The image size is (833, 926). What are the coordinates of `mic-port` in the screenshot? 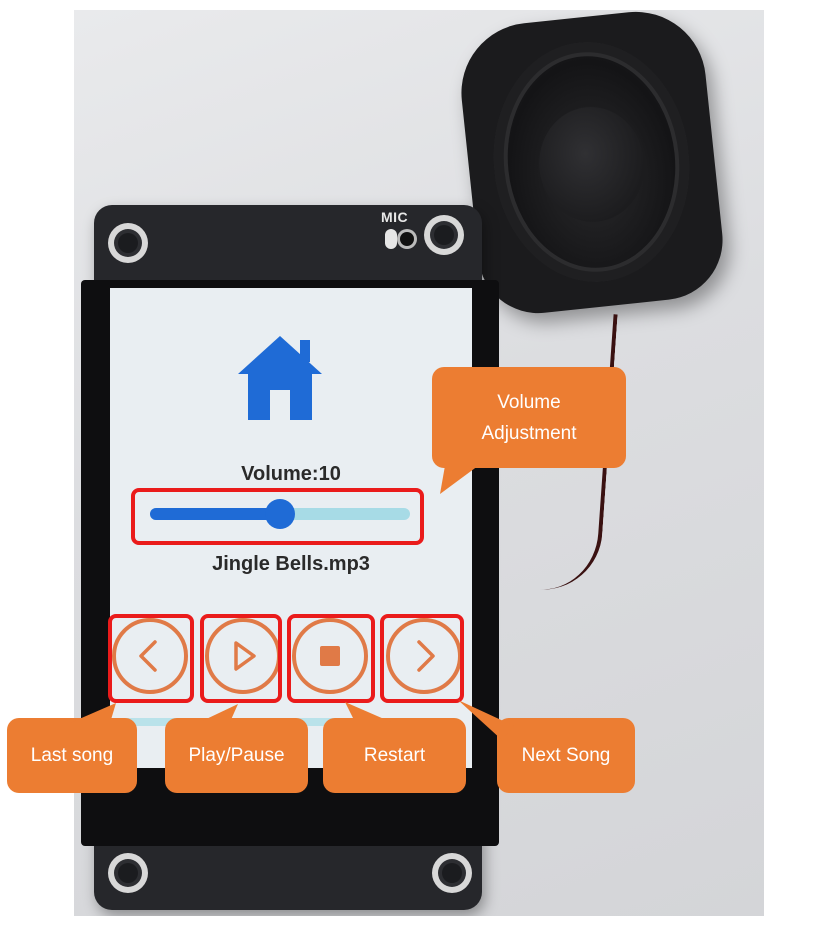 It's located at (407, 239).